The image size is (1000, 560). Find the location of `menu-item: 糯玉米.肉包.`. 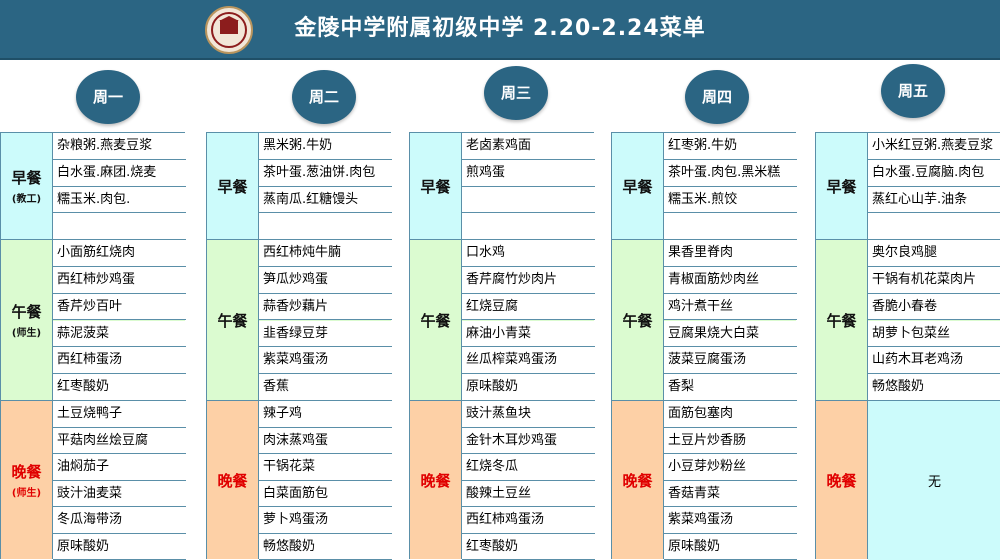

menu-item: 糯玉米.肉包. is located at coordinates (119, 200).